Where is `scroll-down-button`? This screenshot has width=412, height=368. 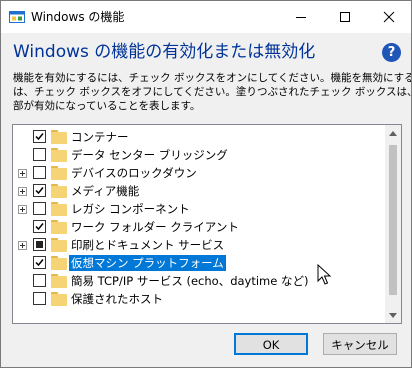
scroll-down-button is located at coordinates (393, 315).